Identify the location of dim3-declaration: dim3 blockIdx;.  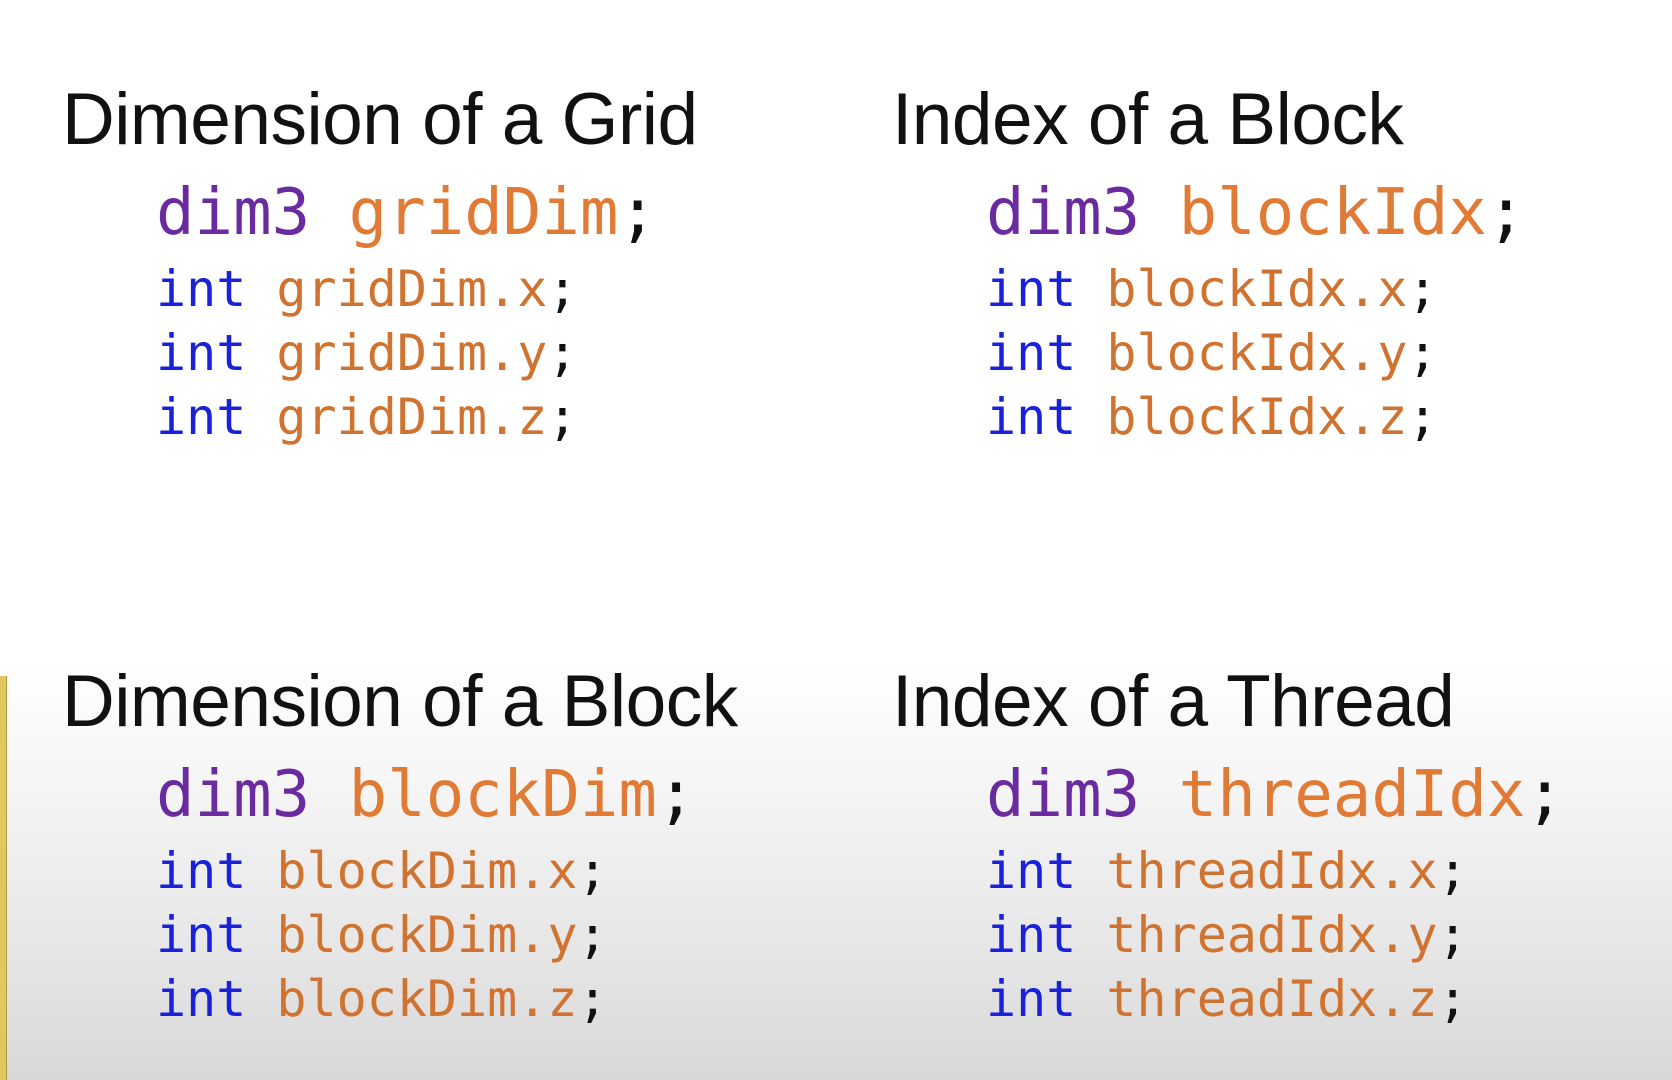
(1255, 213).